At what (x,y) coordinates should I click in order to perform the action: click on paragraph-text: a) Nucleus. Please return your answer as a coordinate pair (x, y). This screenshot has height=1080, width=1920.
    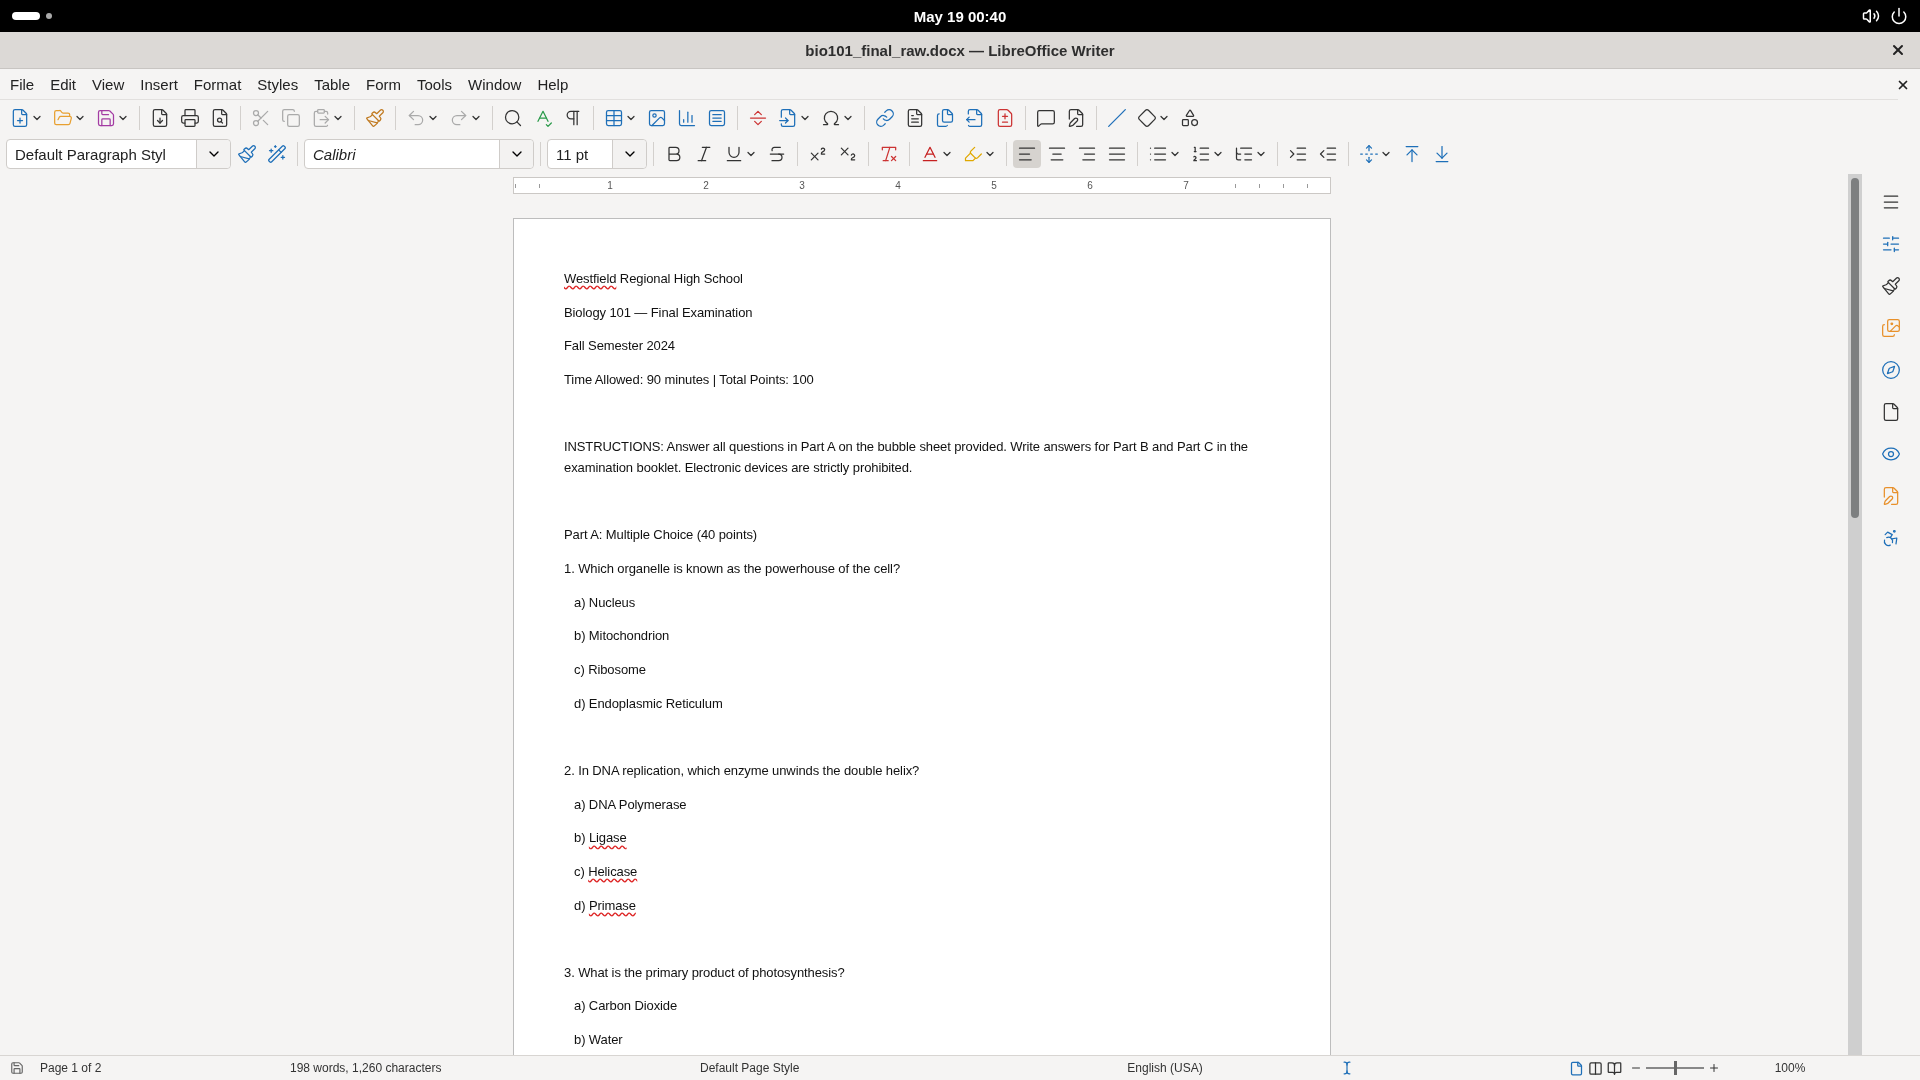
    Looking at the image, I should click on (605, 602).